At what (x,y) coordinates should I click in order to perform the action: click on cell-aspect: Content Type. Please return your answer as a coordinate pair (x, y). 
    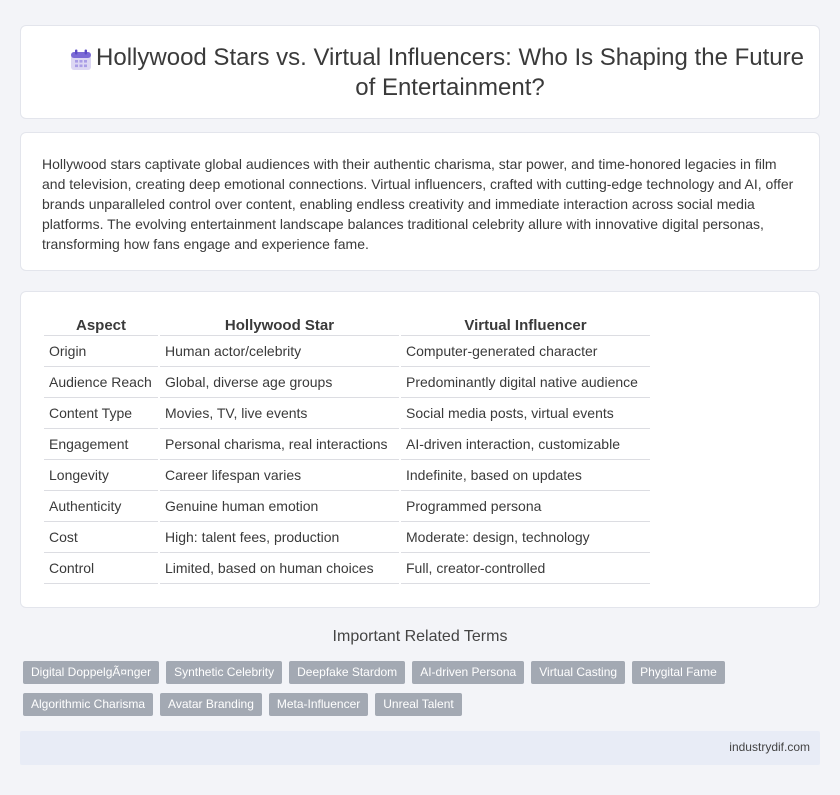
    Looking at the image, I should click on (101, 413).